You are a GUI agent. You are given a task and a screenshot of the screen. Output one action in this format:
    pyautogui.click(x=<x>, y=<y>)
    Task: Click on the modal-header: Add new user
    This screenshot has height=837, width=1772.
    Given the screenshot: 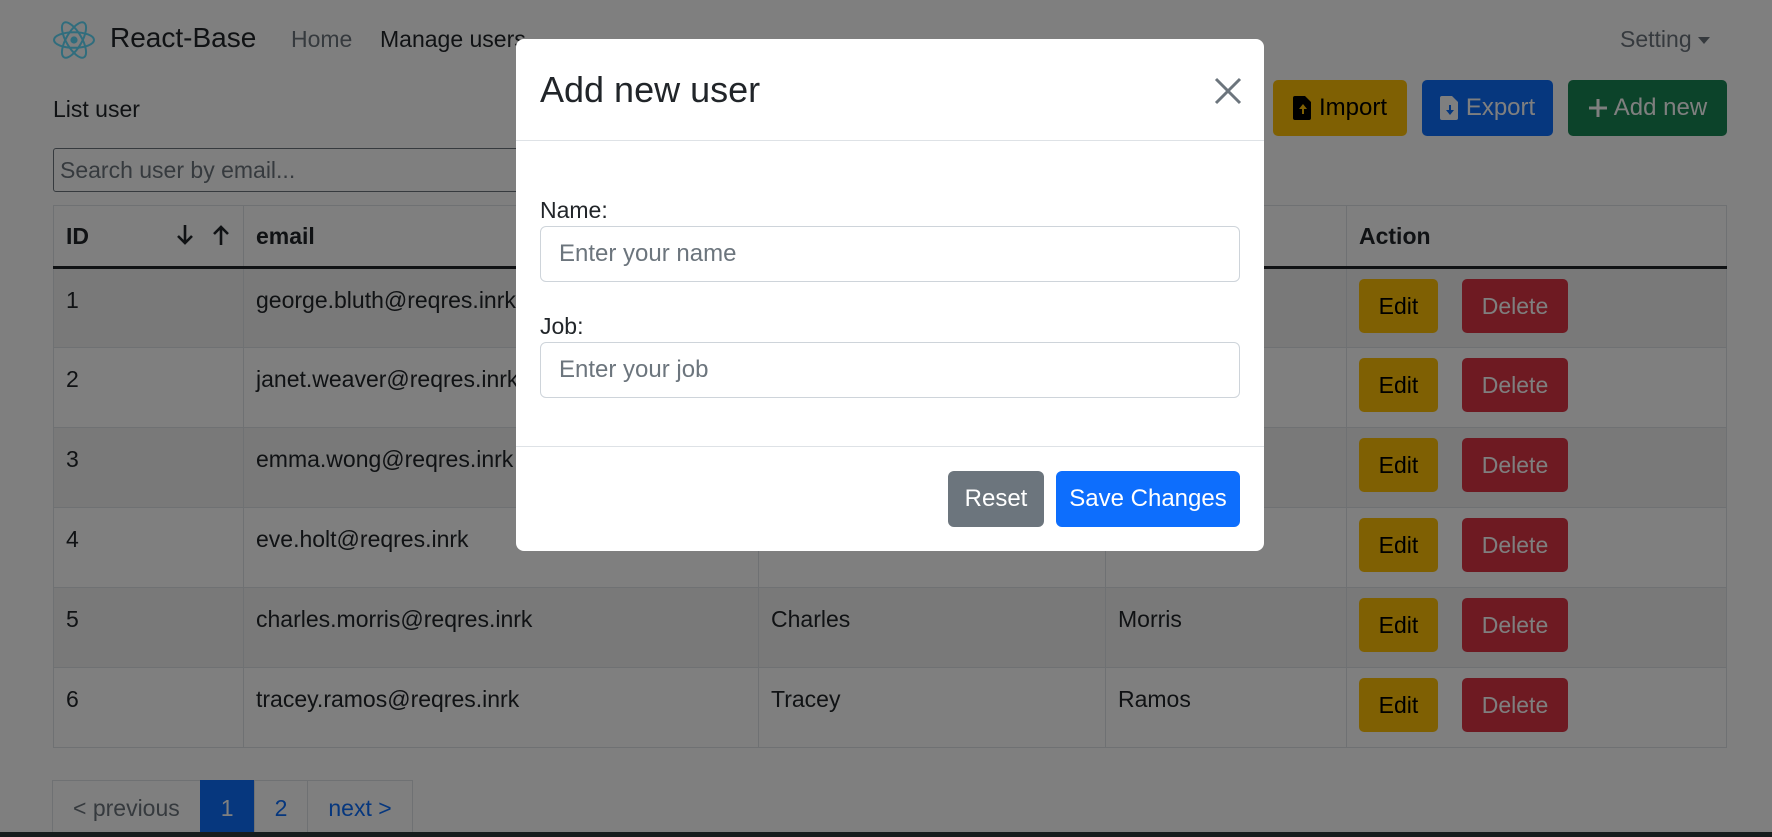 What is the action you would take?
    pyautogui.click(x=890, y=90)
    